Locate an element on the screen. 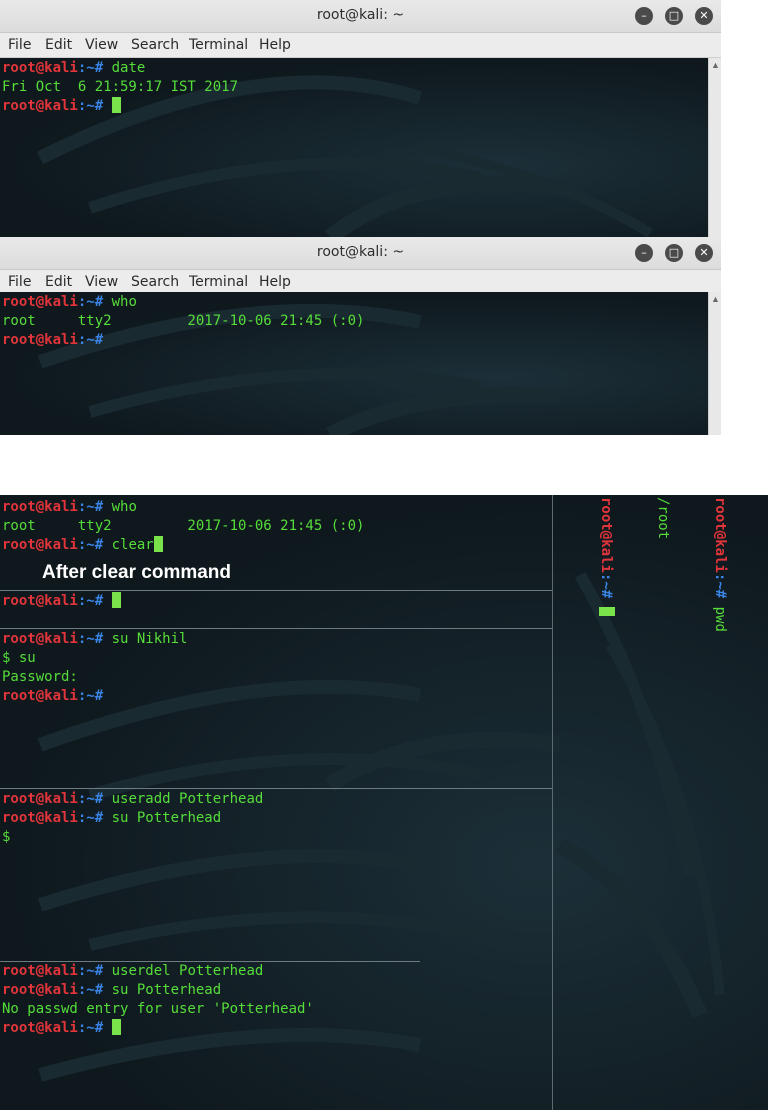 This screenshot has width=768, height=1110. after-clear-panel: root@kali:~# is located at coordinates (61, 601).